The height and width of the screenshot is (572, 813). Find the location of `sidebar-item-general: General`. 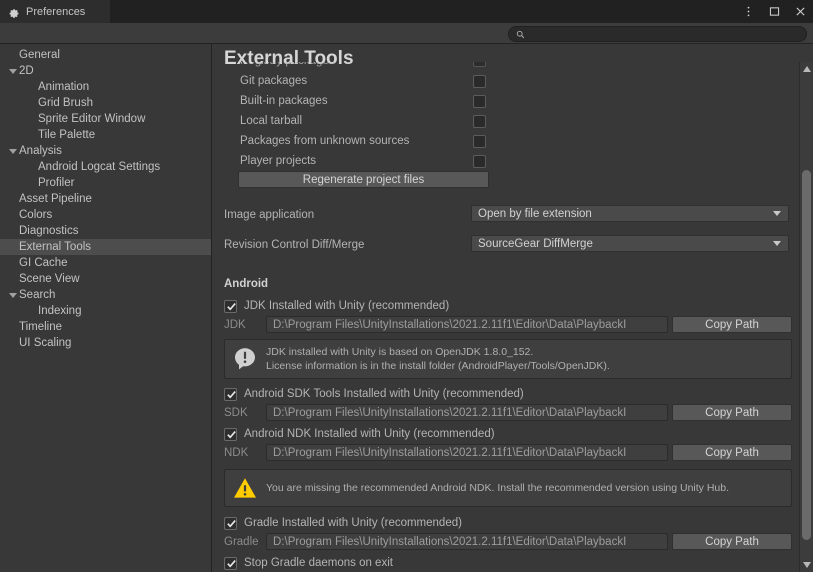

sidebar-item-general: General is located at coordinates (105, 55).